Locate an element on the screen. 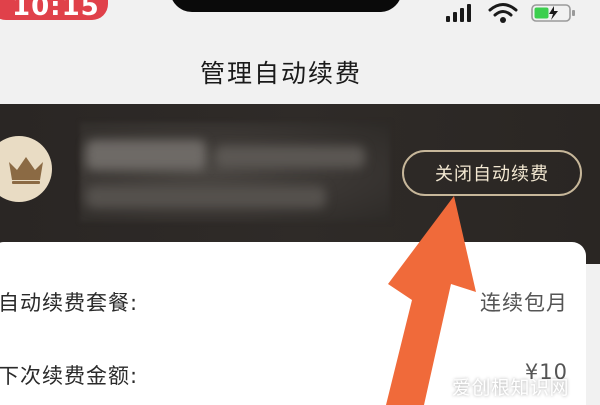 The height and width of the screenshot is (405, 600). renewal-plan-value: 连续包月 is located at coordinates (524, 303).